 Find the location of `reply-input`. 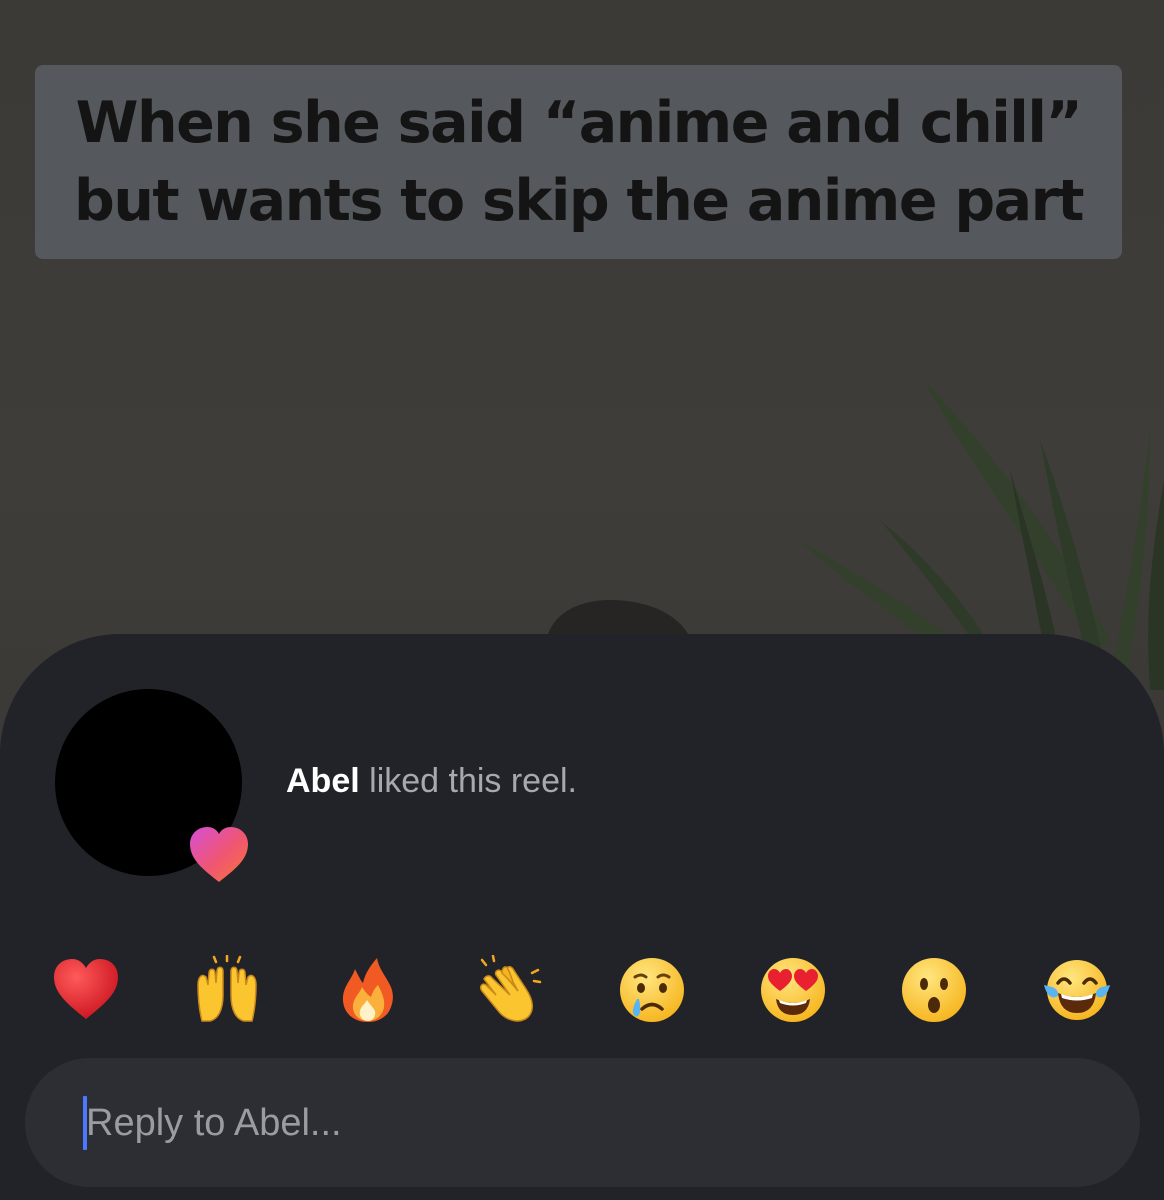

reply-input is located at coordinates (586, 1123).